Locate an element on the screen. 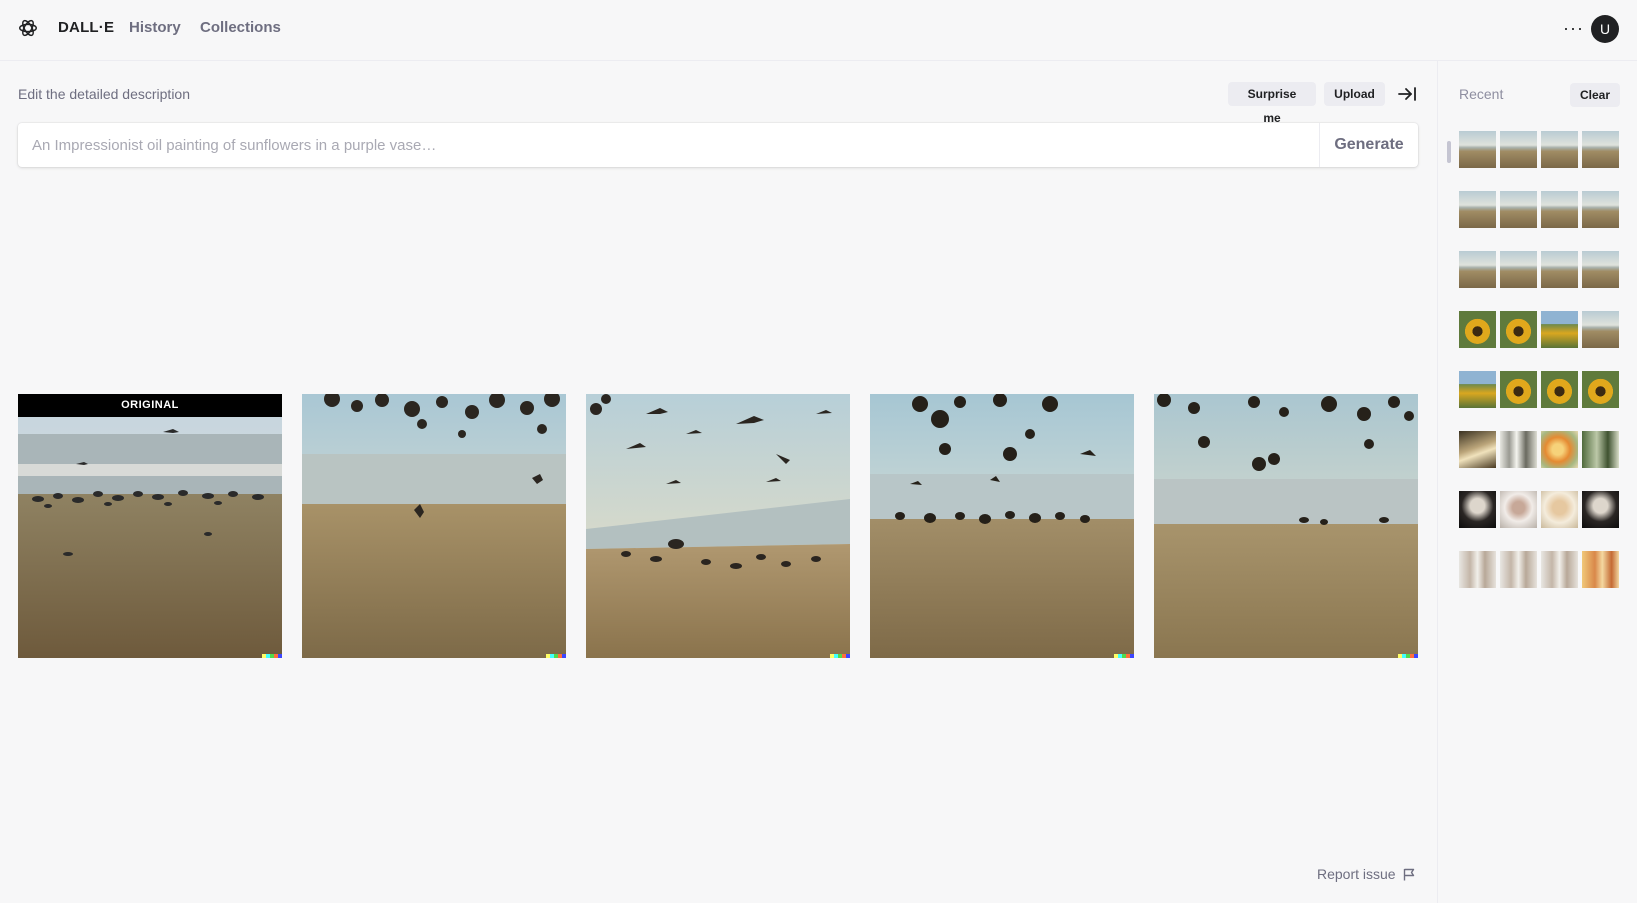 The height and width of the screenshot is (903, 1637). nav-collections-link: Collections is located at coordinates (240, 27).